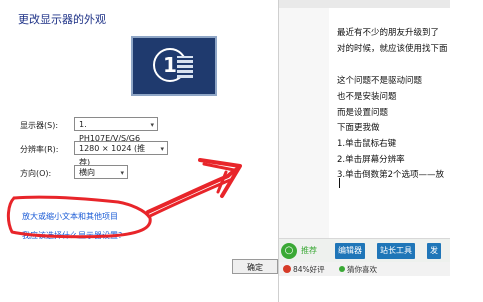  Describe the element at coordinates (339, 183) in the screenshot. I see `text-cursor` at that location.